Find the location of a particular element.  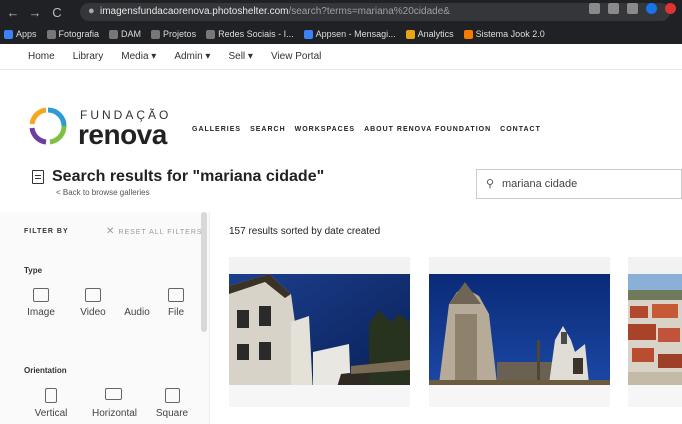

filter-orientation-square: Square is located at coordinates (172, 403).